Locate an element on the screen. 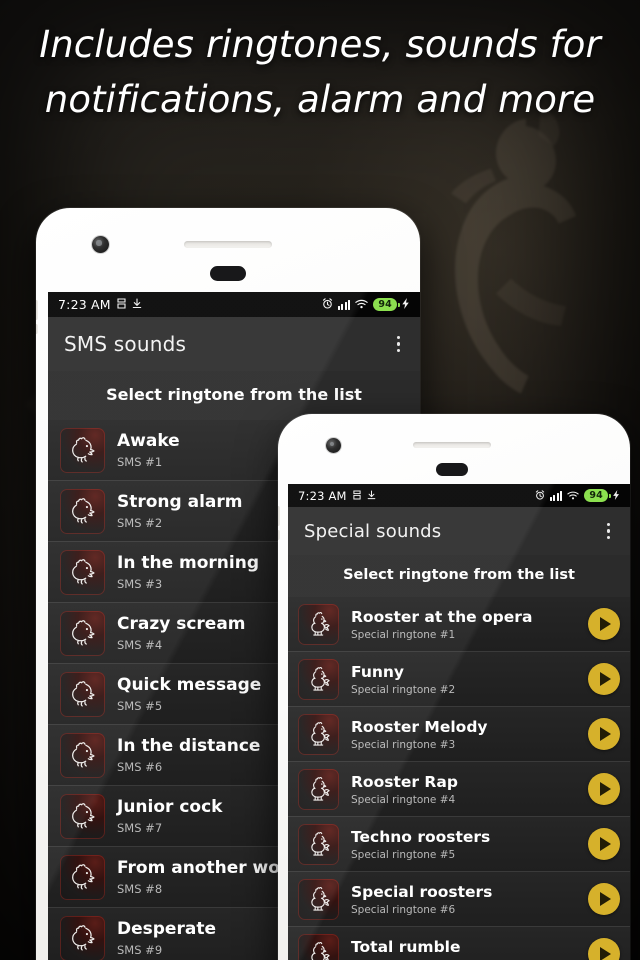 The image size is (640, 960). list-item-subtitle: Special ringtone #4 is located at coordinates (403, 799).